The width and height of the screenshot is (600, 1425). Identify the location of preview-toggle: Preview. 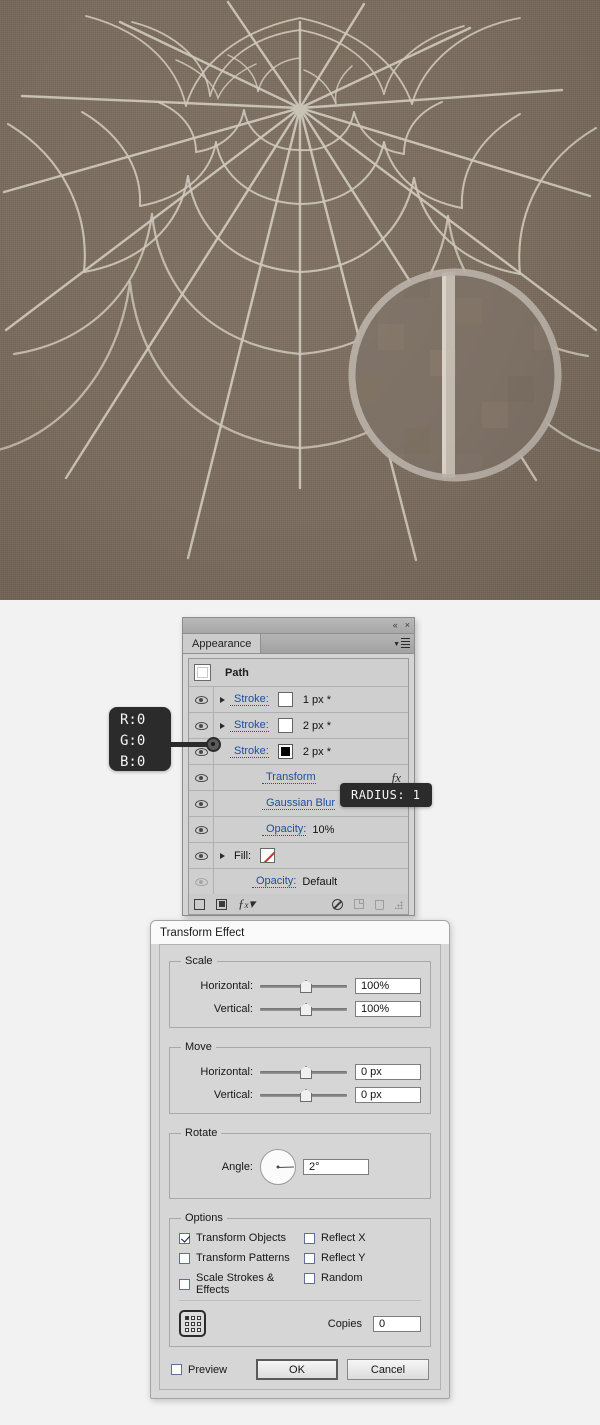
(199, 1370).